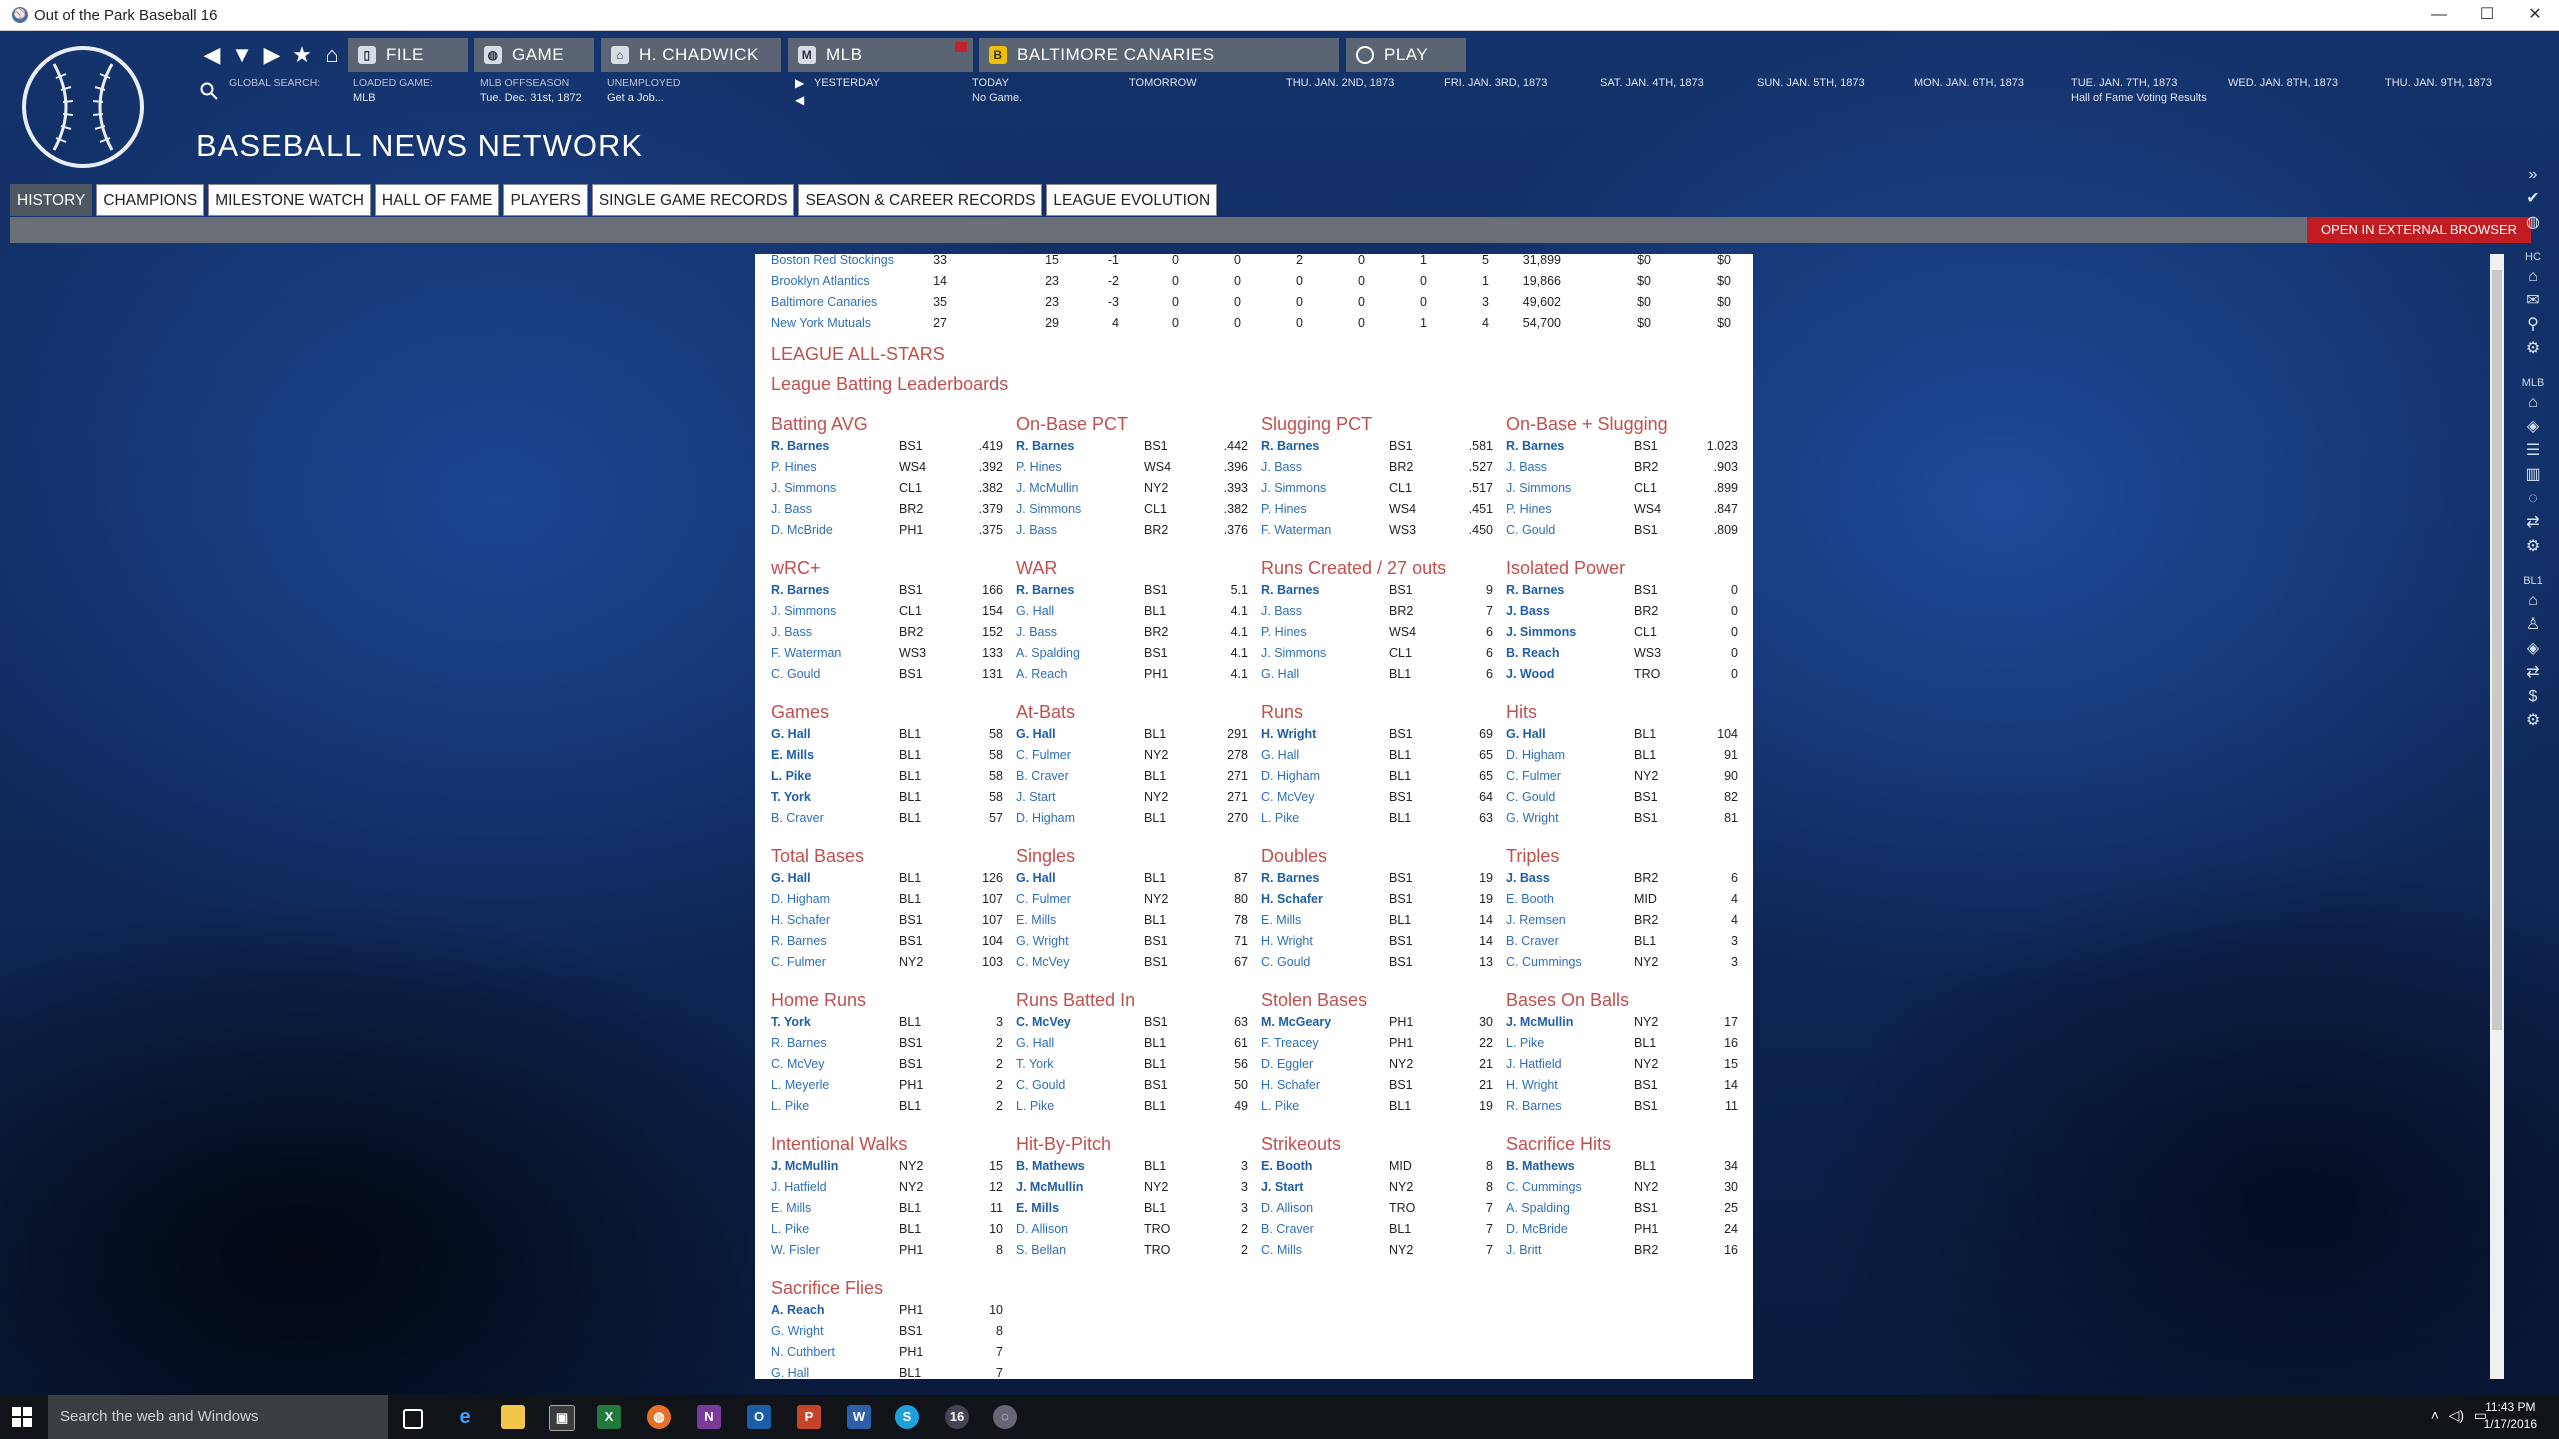  What do you see at coordinates (212, 55) in the screenshot?
I see `back-arrow-icon: ◀` at bounding box center [212, 55].